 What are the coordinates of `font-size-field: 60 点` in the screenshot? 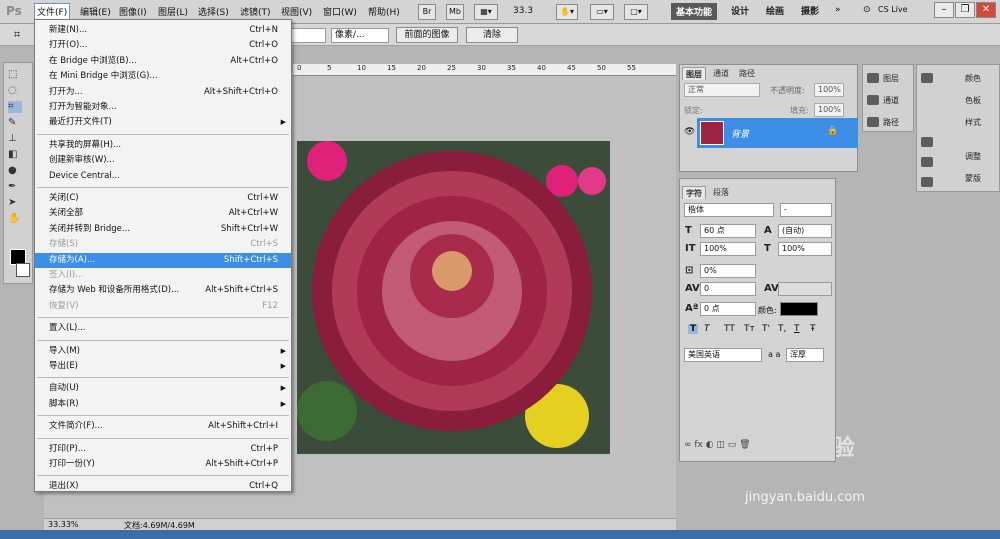 It's located at (728, 231).